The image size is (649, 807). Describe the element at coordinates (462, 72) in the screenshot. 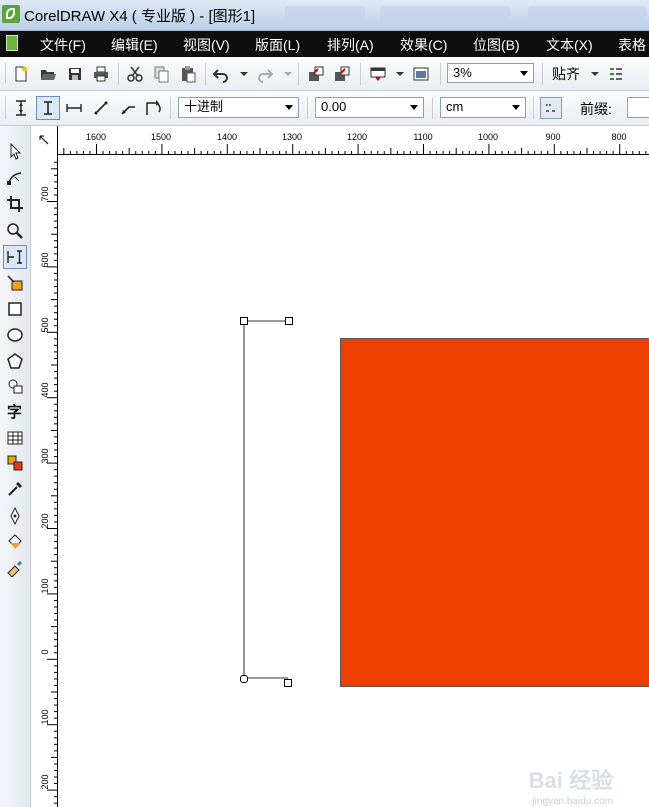

I see `zoom-level-value: 3%` at that location.